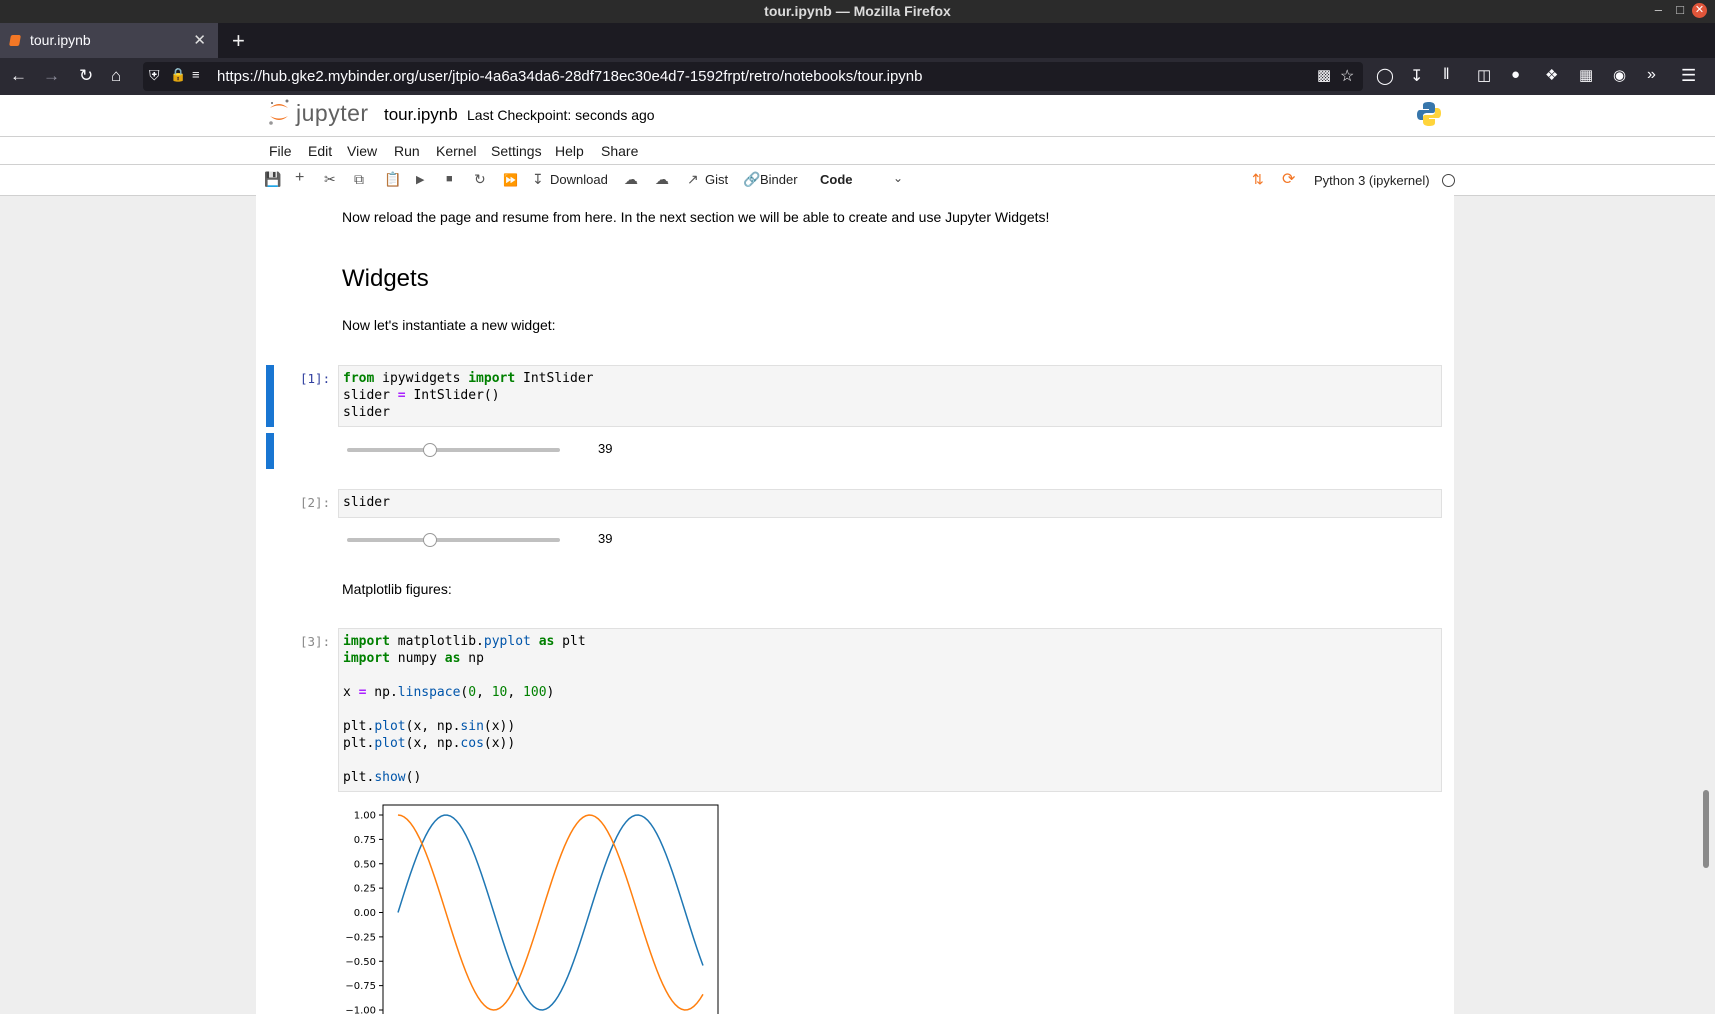  Describe the element at coordinates (154, 75) in the screenshot. I see `tracking-shield-icon: ⛨` at that location.